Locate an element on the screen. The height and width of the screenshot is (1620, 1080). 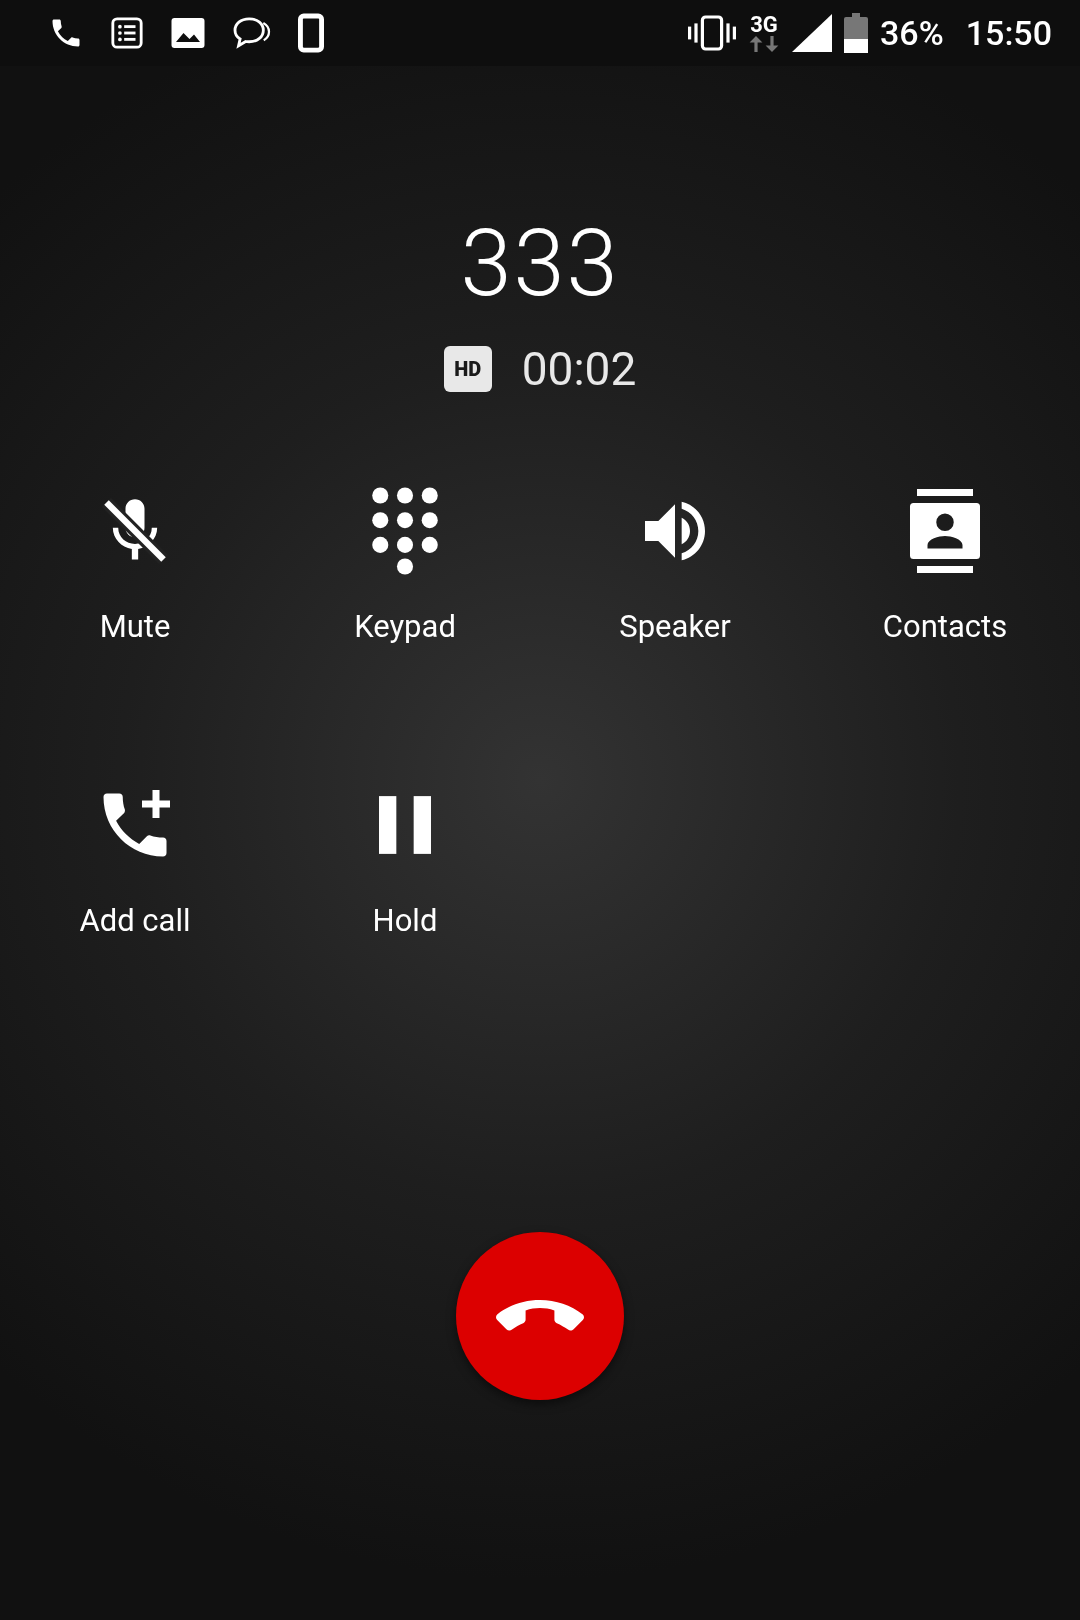
contact-card-icon is located at coordinates (945, 531).